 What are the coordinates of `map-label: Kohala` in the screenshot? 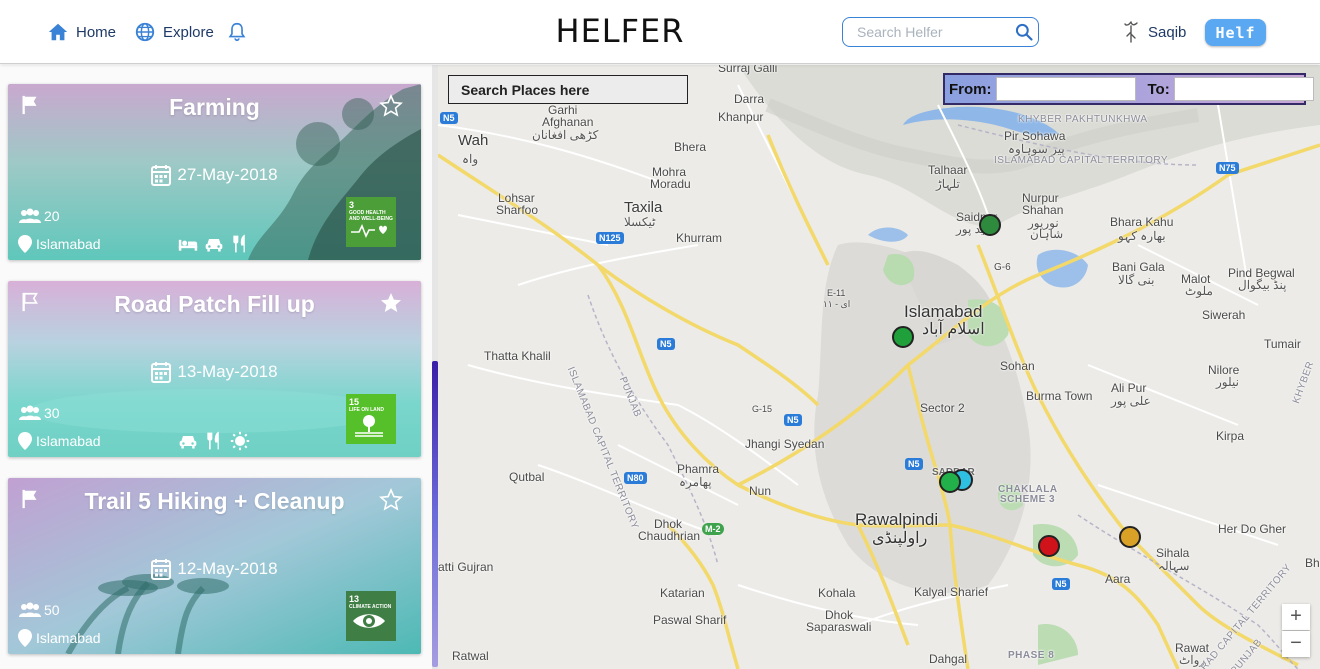 It's located at (837, 593).